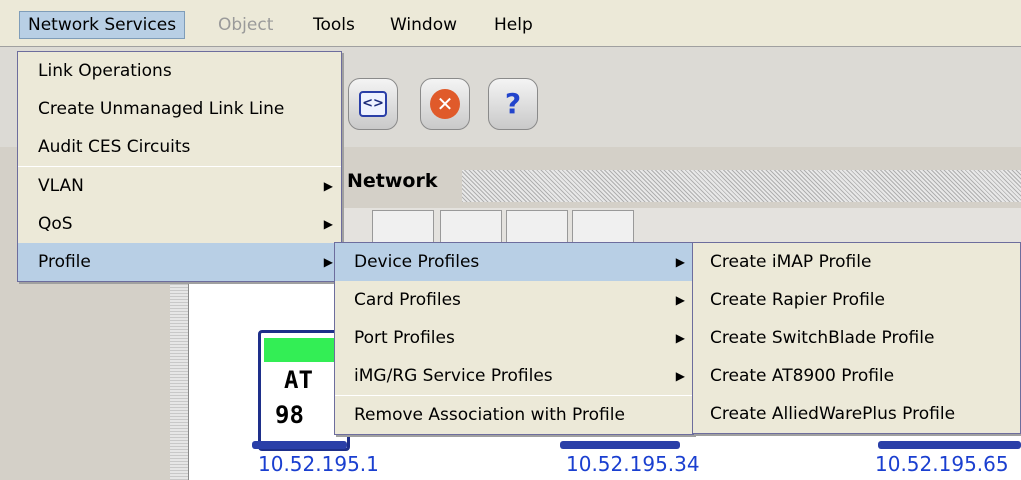 The width and height of the screenshot is (1021, 480). I want to click on menu-item-label: Create SwitchBlade Profile, so click(822, 338).